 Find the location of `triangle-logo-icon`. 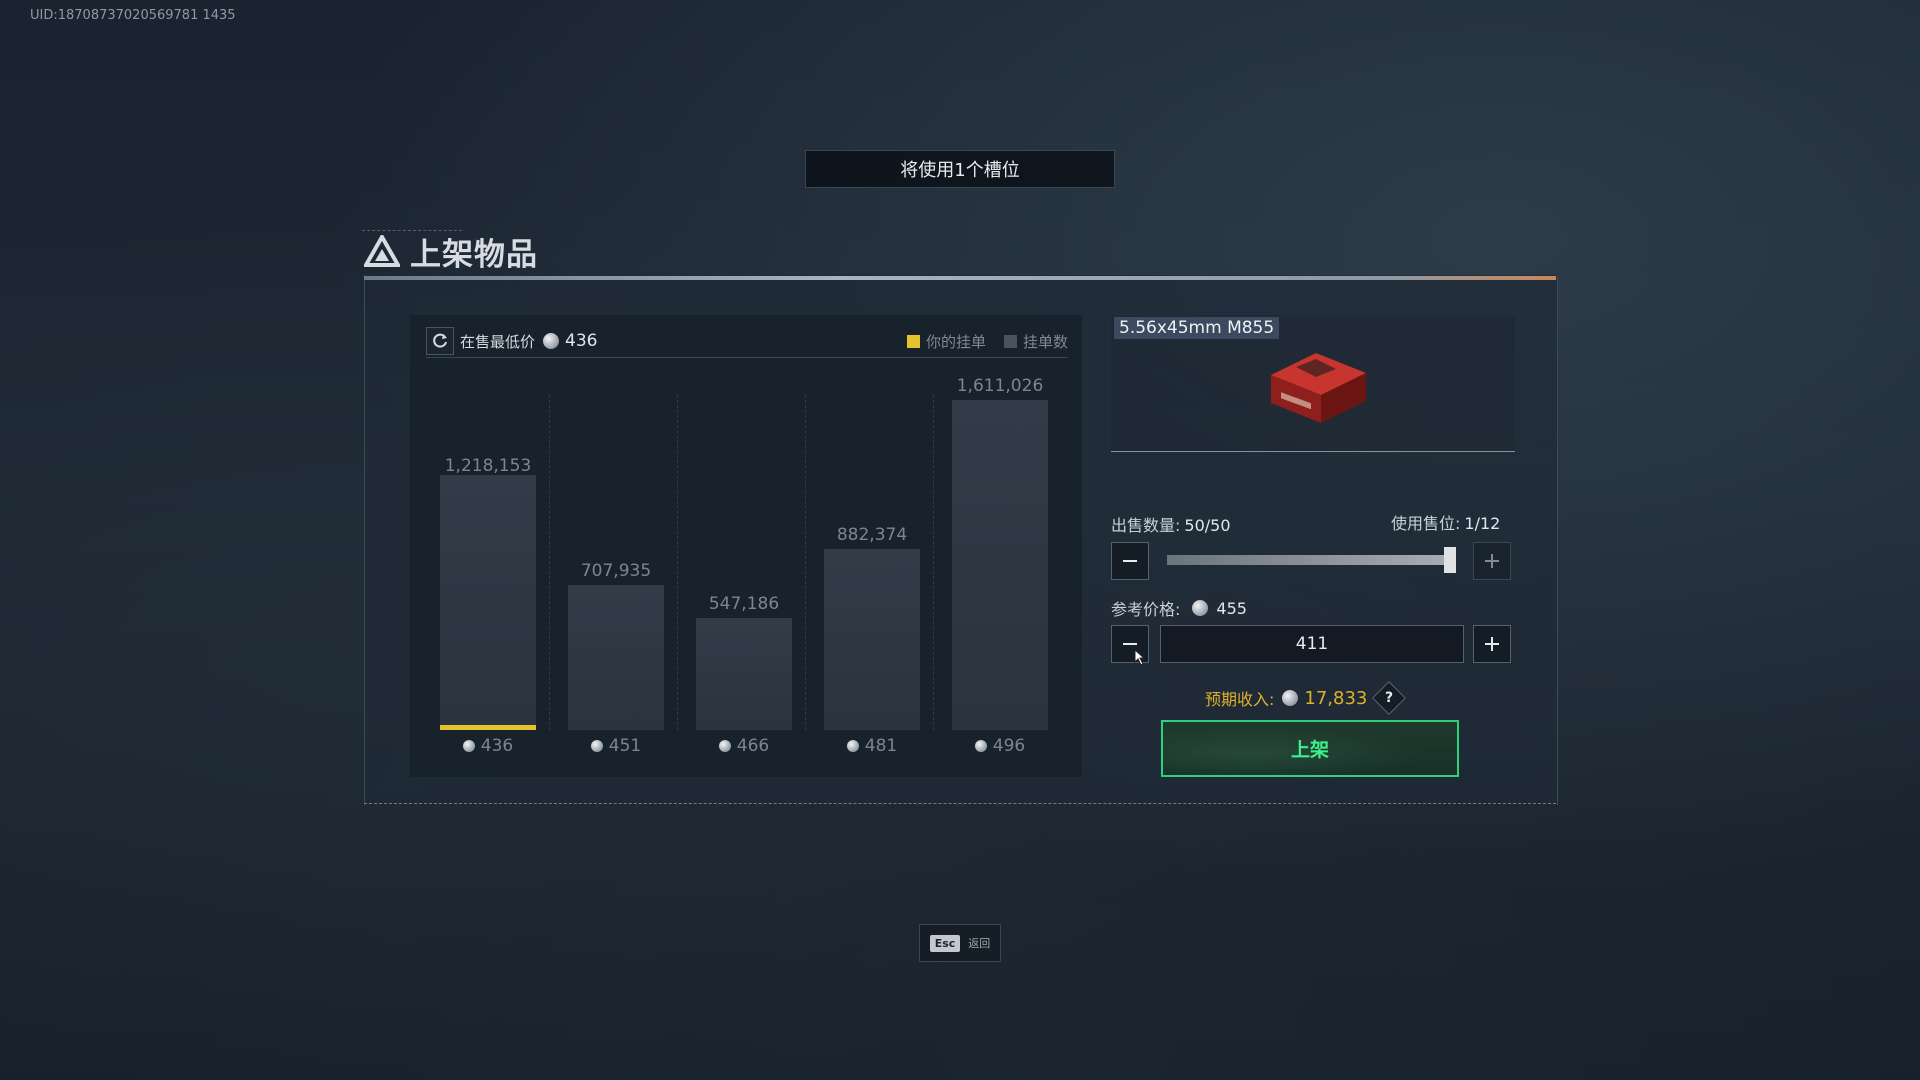

triangle-logo-icon is located at coordinates (382, 251).